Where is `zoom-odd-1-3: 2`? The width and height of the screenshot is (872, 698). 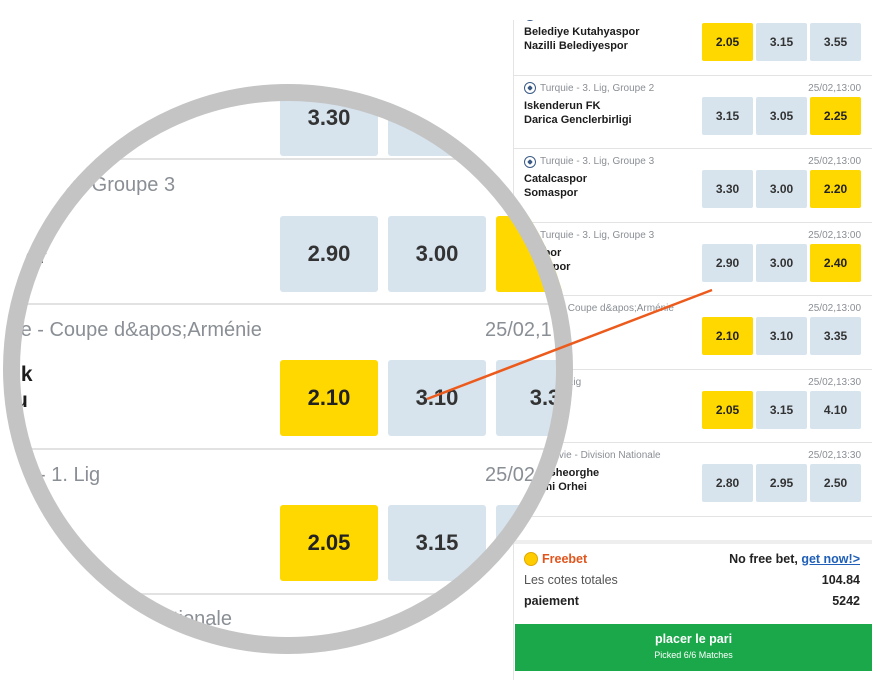
zoom-odd-1-3: 2 is located at coordinates (534, 254).